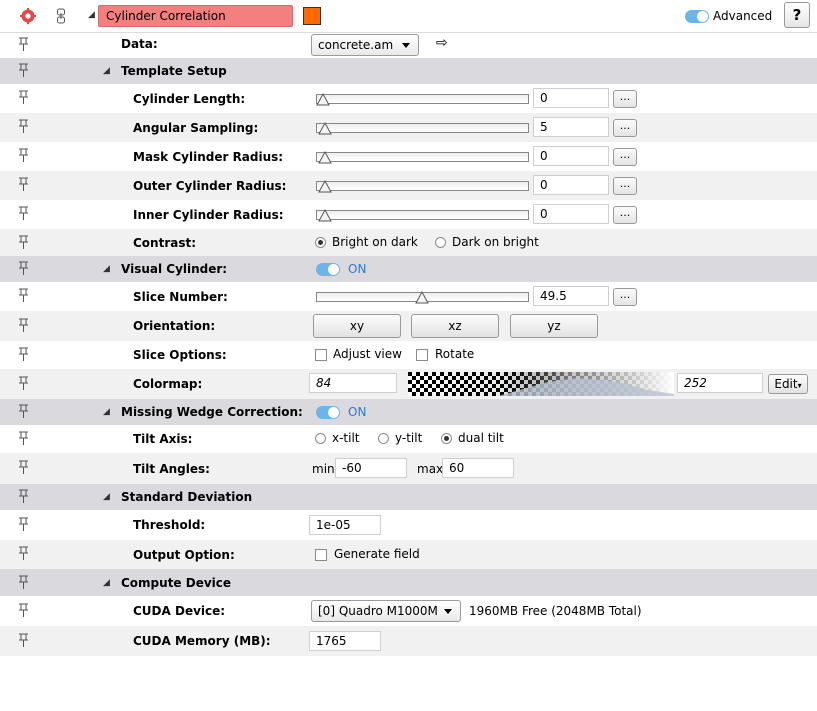  What do you see at coordinates (408, 71) in the screenshot?
I see `section-template-setup: ◢ Template Setup` at bounding box center [408, 71].